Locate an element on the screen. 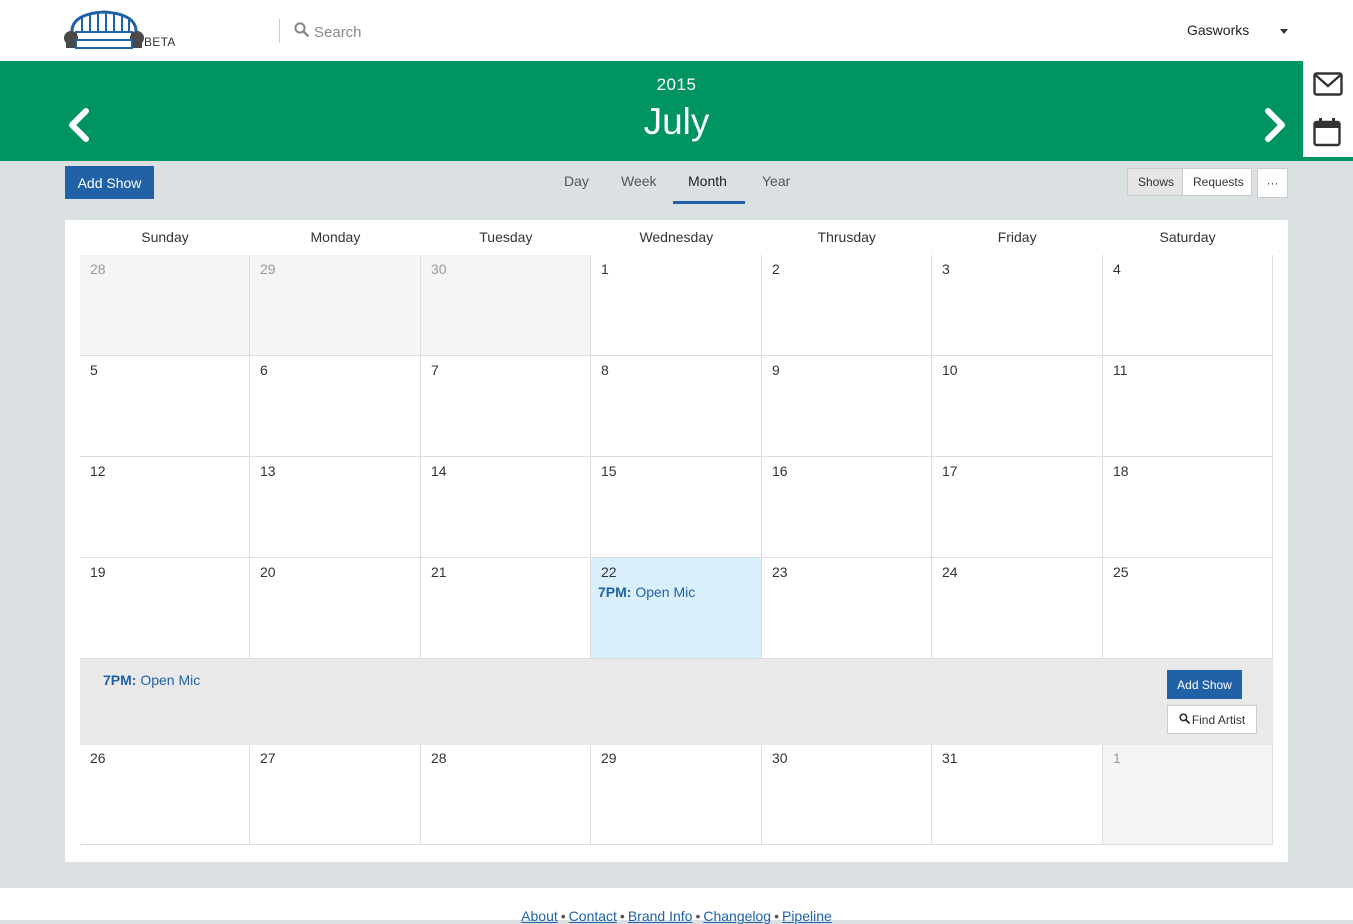 The width and height of the screenshot is (1353, 924). side-accent is located at coordinates (1328, 159).